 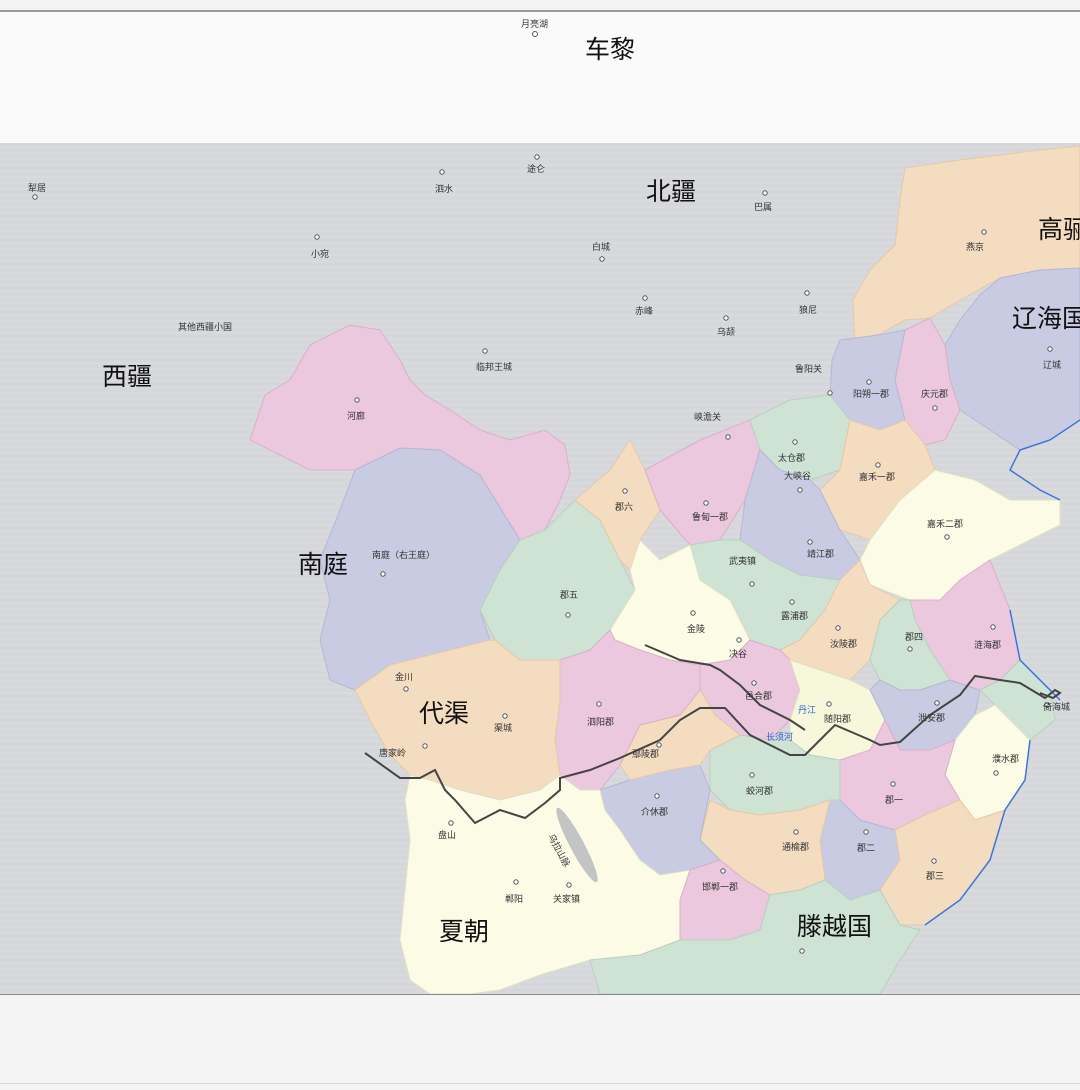 What do you see at coordinates (837, 719) in the screenshot?
I see `suiyang-label: 随阳郡` at bounding box center [837, 719].